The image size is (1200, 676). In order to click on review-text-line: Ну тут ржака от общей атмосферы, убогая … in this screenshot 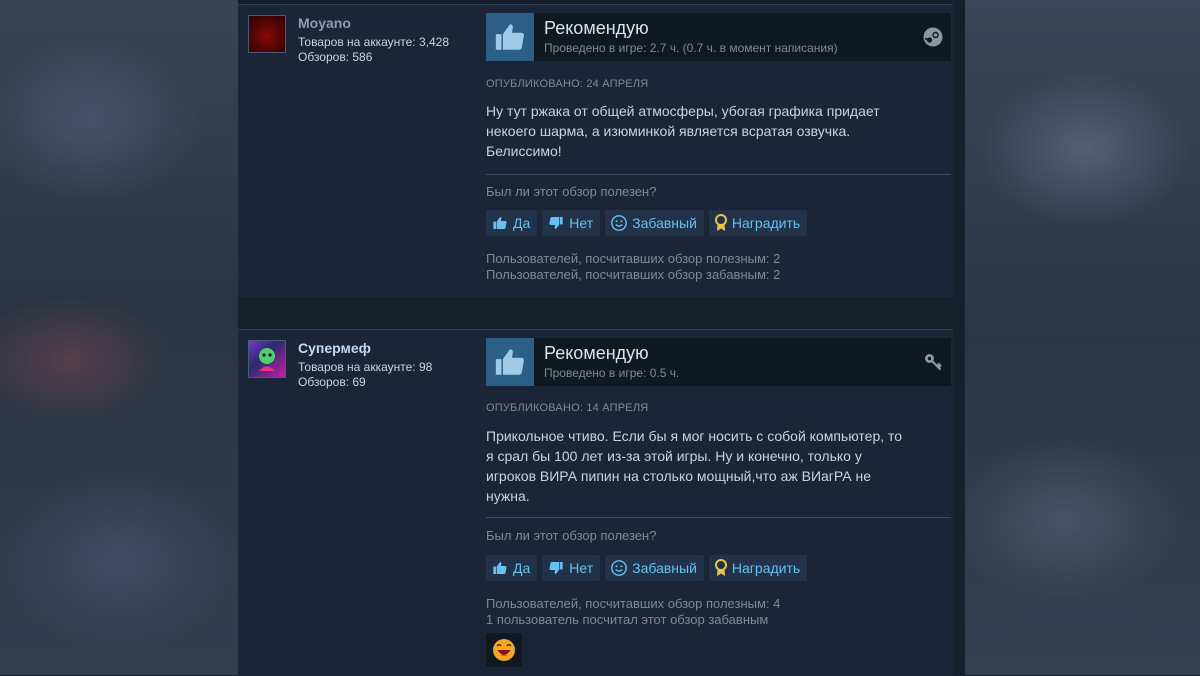, I will do `click(683, 111)`.